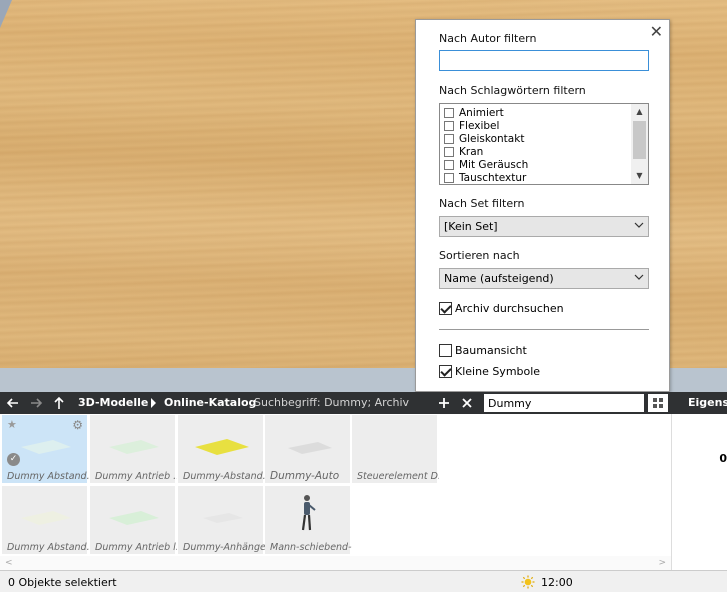 The image size is (727, 592). I want to click on tag-item: Gleiskontakt, so click(486, 138).